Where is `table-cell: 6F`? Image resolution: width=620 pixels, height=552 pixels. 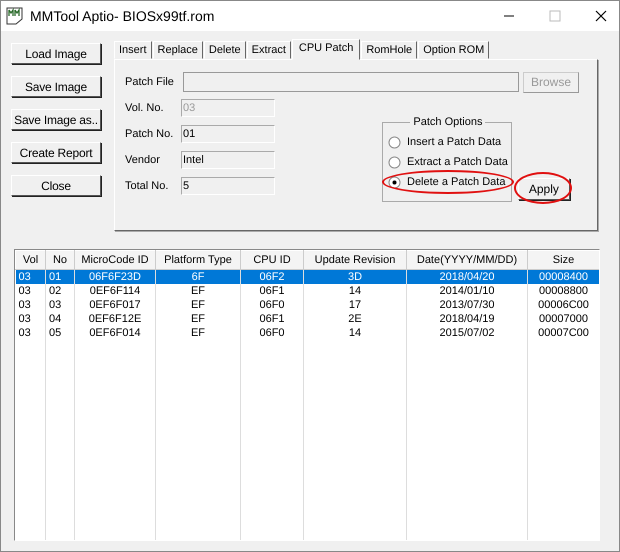
table-cell: 6F is located at coordinates (198, 277).